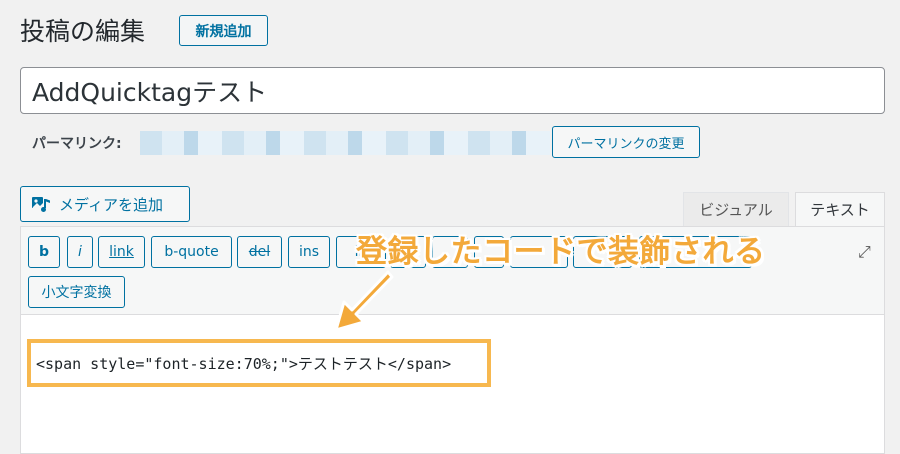 The width and height of the screenshot is (900, 454). Describe the element at coordinates (41, 204) in the screenshot. I see `media-icon` at that location.